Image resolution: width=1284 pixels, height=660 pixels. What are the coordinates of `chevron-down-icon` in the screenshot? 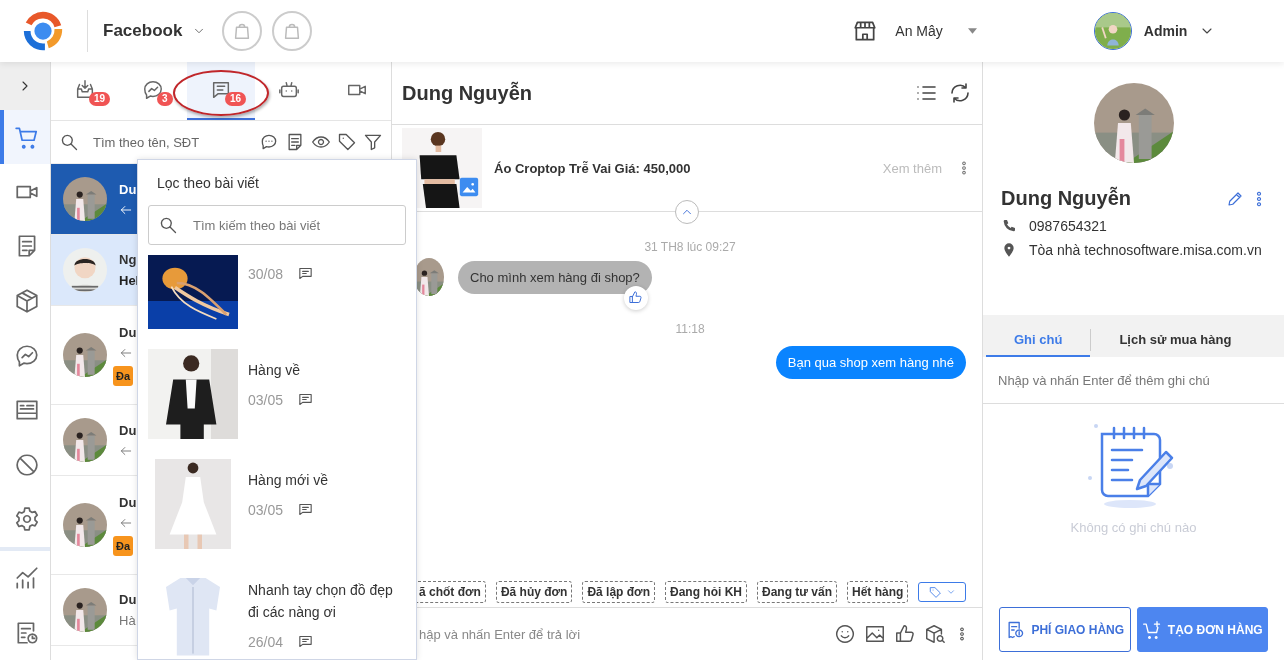 It's located at (950, 592).